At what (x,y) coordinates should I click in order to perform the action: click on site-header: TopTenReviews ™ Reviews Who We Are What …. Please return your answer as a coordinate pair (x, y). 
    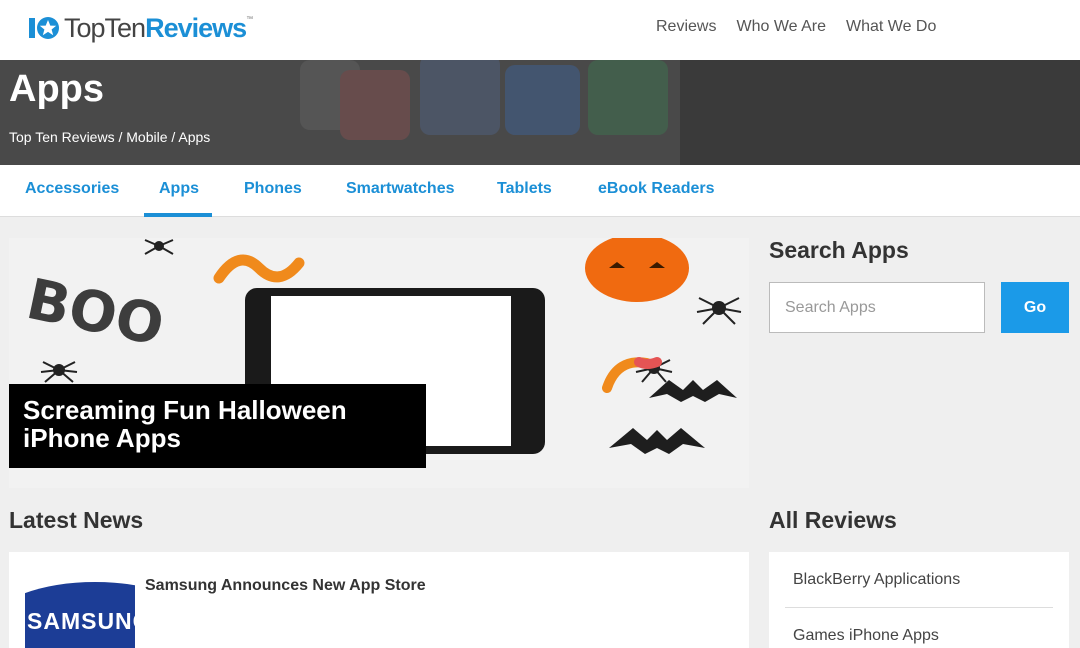
    Looking at the image, I should click on (540, 30).